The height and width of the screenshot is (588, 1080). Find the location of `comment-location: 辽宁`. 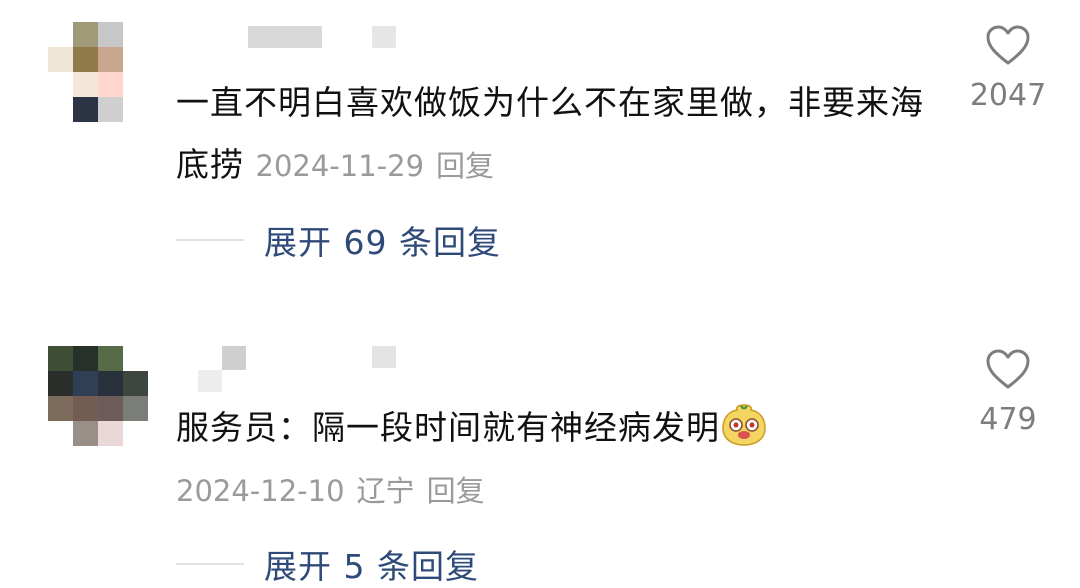

comment-location: 辽宁 is located at coordinates (385, 491).